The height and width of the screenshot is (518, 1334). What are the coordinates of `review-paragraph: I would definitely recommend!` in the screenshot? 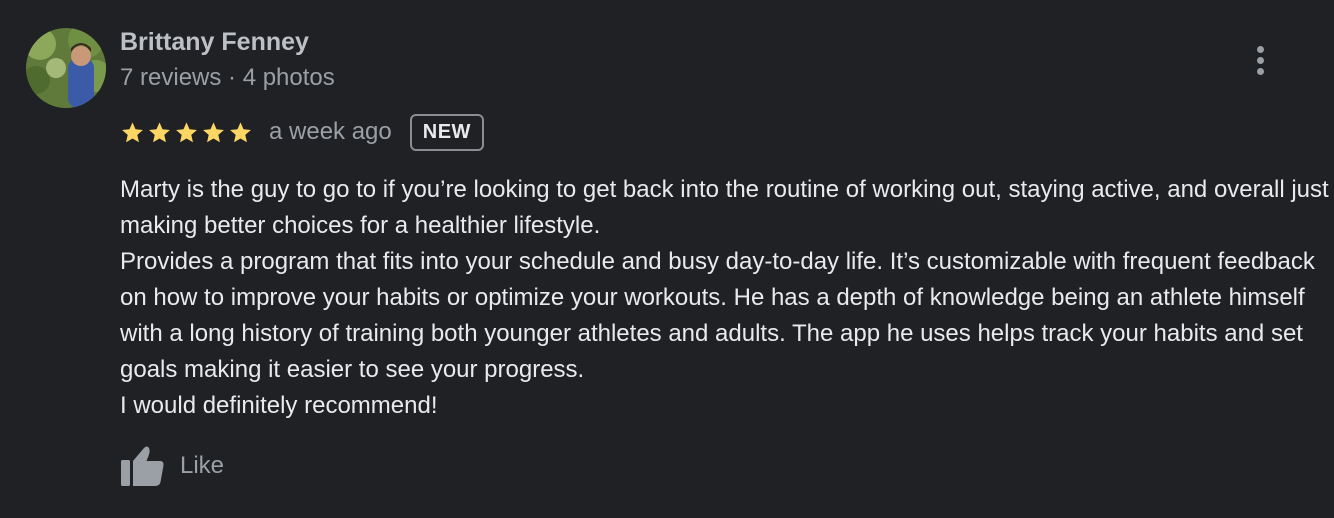 It's located at (279, 405).